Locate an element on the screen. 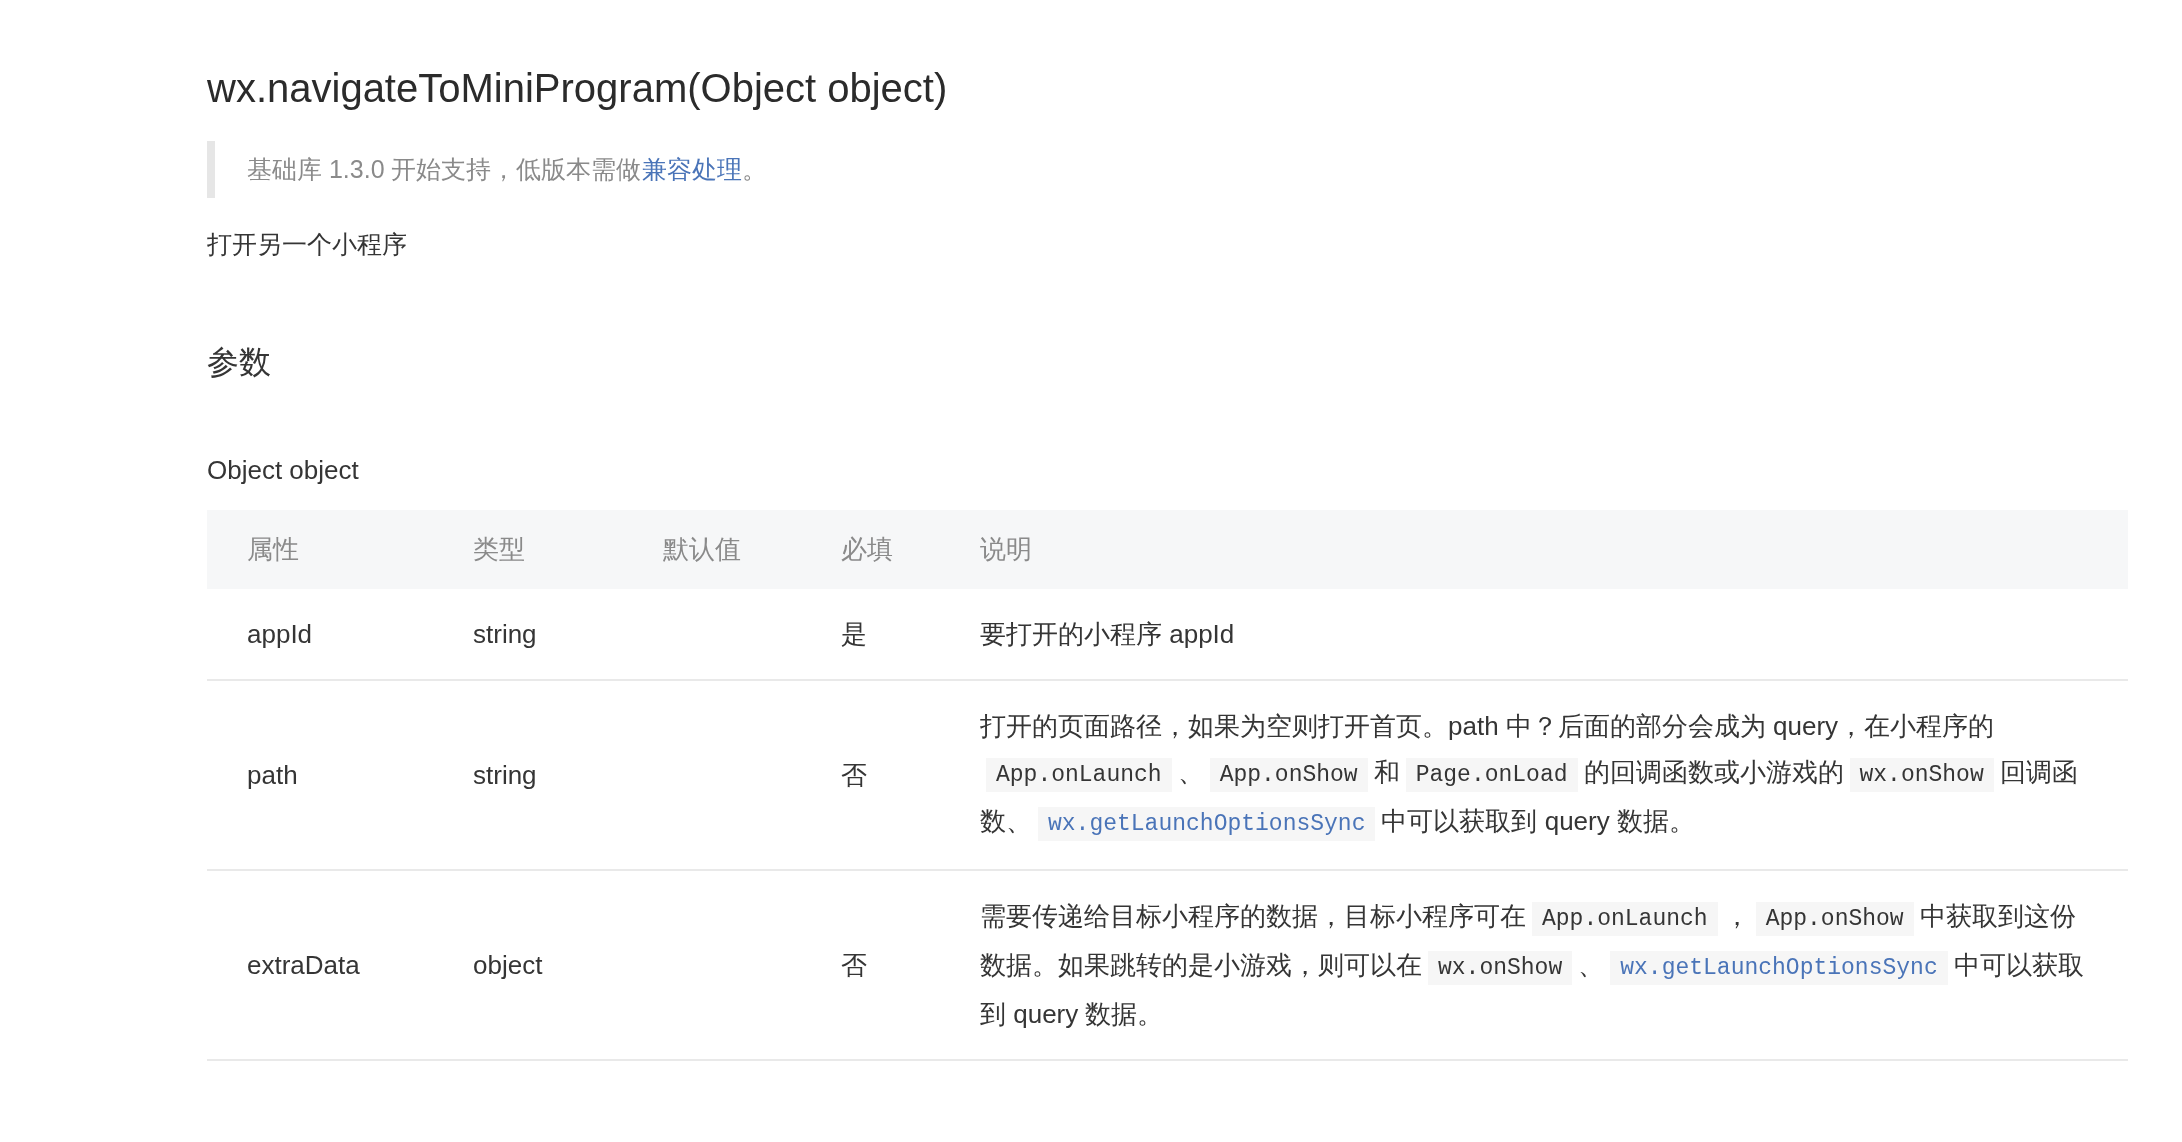 The height and width of the screenshot is (1142, 2182). description-text: 需要传递给目标小程序的数据，目标小程序可在 App.onLaunch ， App.onShow 中获取到这份数据。如果跳转的是小游戏，则可以在 wx.onShow 、 wx.getLaunchOptionsSync 中可以获取到 query 数据。 is located at coordinates (1532, 965).